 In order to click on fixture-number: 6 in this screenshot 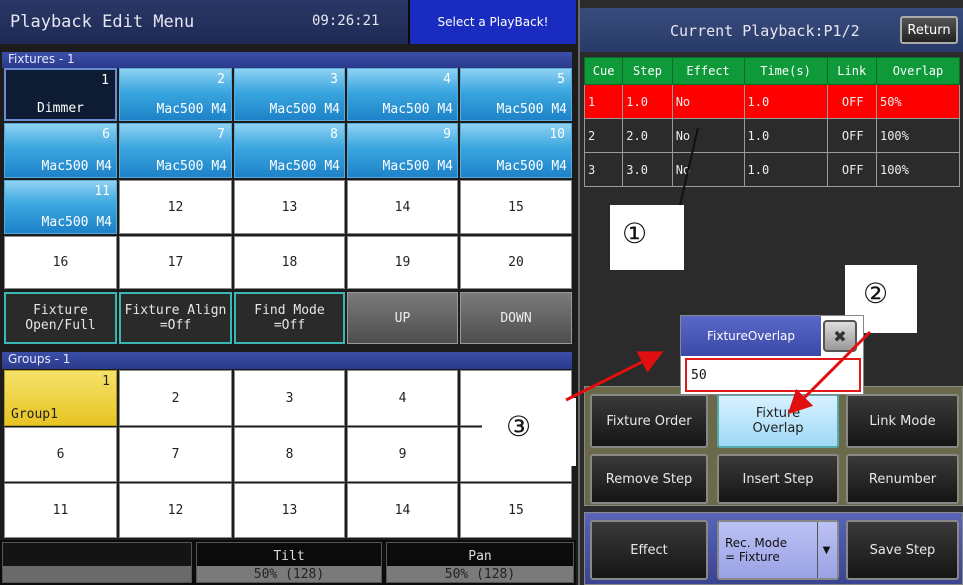, I will do `click(106, 134)`.